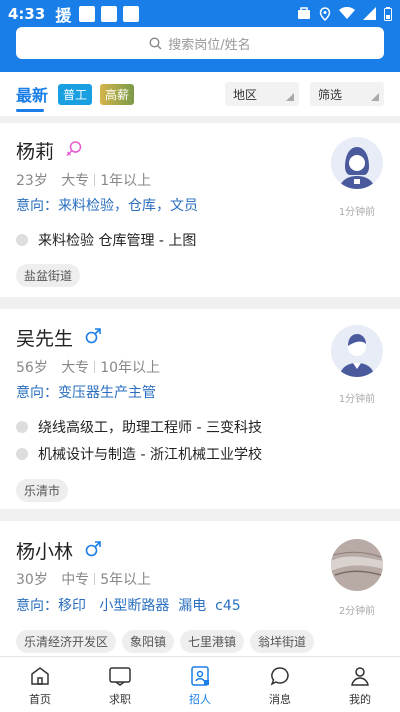 Image resolution: width=400 pixels, height=712 pixels. What do you see at coordinates (130, 368) in the screenshot?
I see `candidate-experience: 10年以上` at bounding box center [130, 368].